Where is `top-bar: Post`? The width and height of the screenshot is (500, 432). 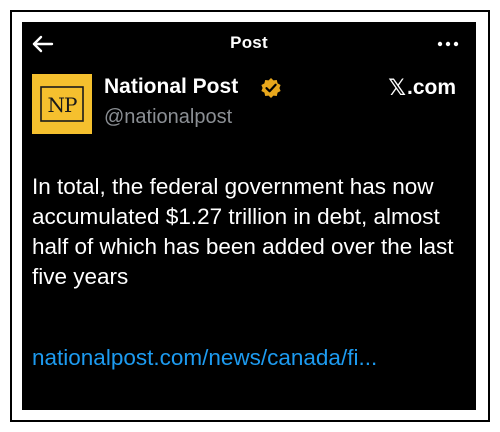
top-bar: Post is located at coordinates (249, 44).